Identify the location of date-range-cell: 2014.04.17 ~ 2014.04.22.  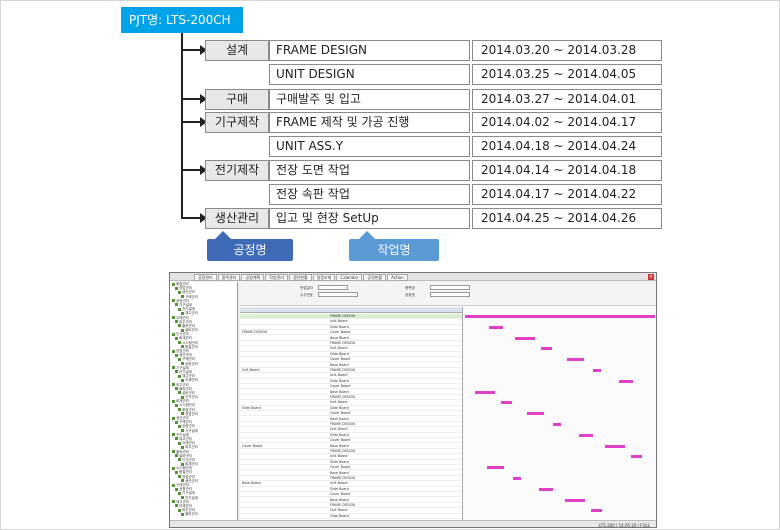
(567, 194).